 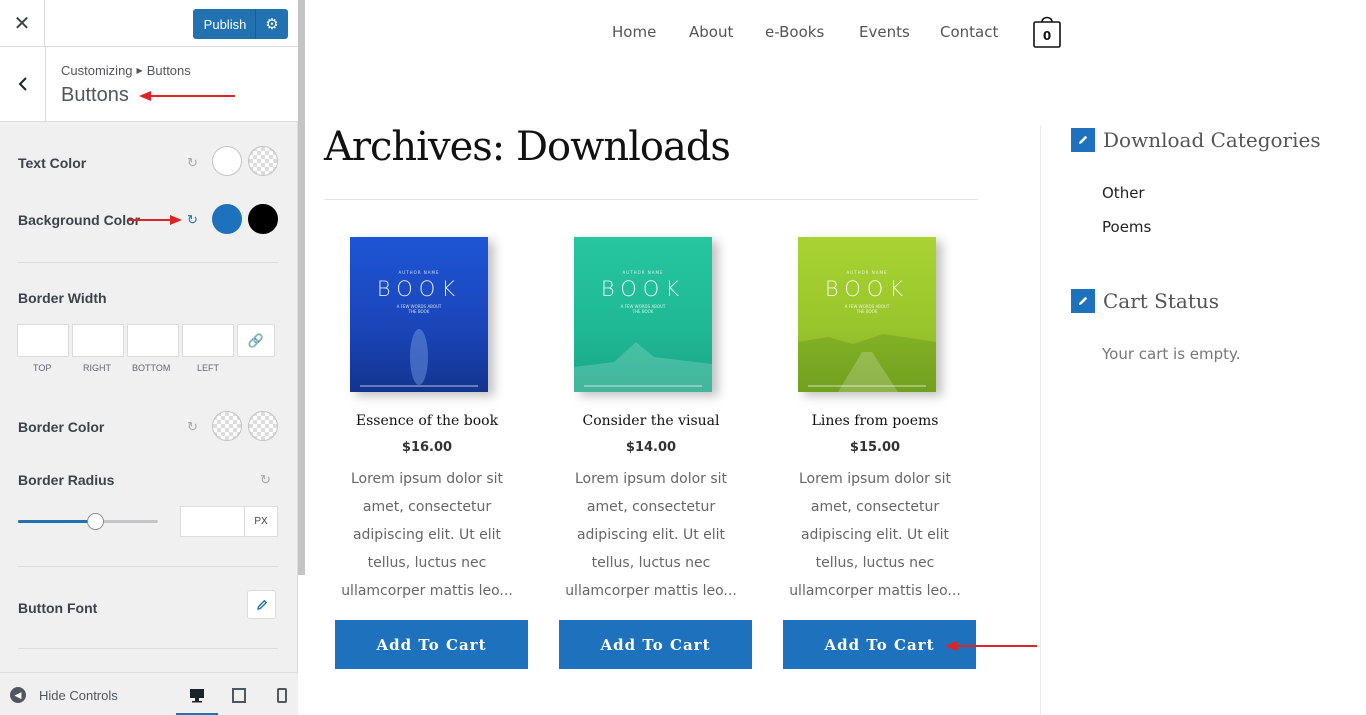 I want to click on mobile-preview-button, so click(x=282, y=695).